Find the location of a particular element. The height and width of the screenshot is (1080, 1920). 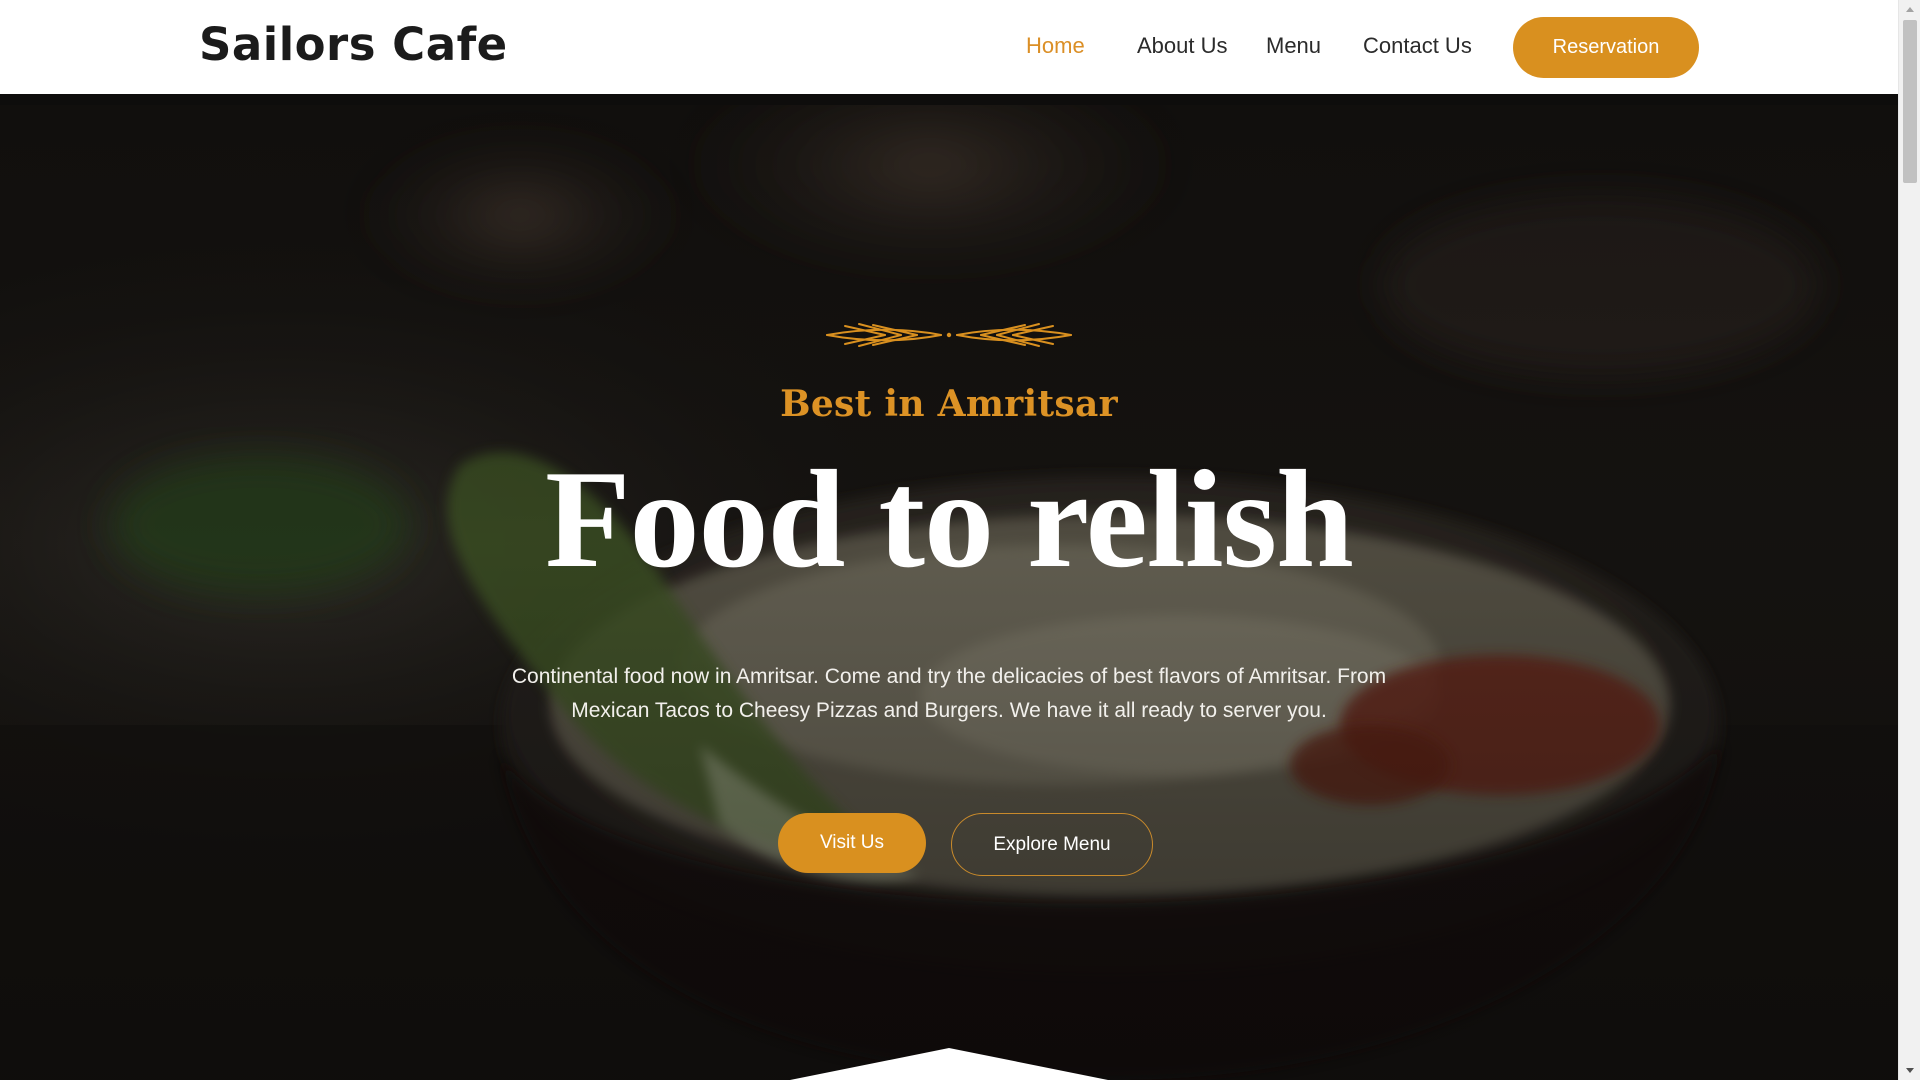

reservation-button: Reservation is located at coordinates (1606, 47).